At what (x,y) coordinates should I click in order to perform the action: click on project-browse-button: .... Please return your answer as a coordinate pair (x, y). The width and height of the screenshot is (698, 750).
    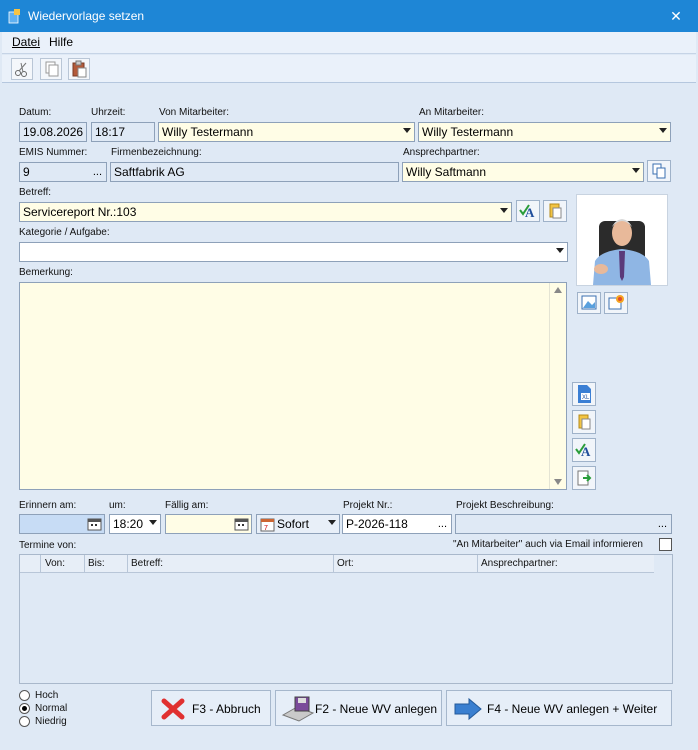
    Looking at the image, I should click on (442, 524).